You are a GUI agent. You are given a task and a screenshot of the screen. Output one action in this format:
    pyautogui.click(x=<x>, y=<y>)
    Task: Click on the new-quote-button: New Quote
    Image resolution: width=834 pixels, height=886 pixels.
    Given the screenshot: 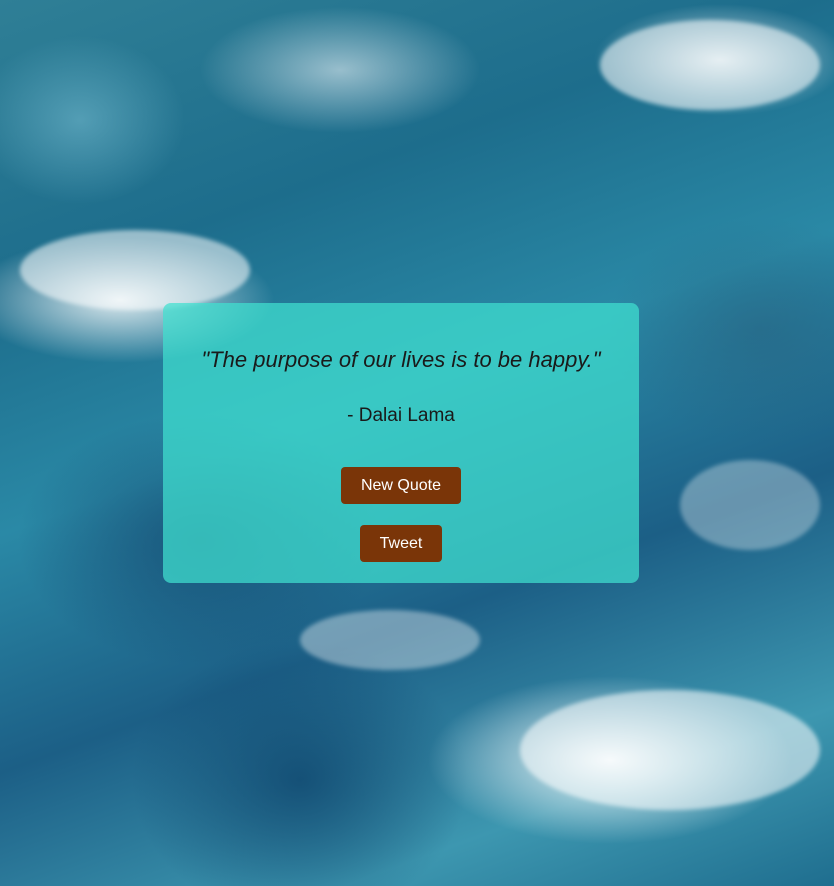 What is the action you would take?
    pyautogui.click(x=401, y=485)
    